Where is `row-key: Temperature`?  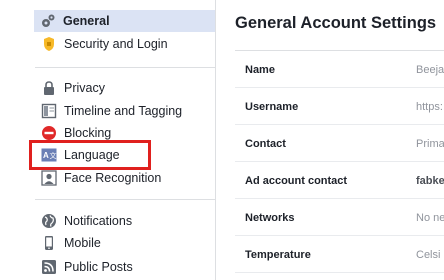
row-key: Temperature is located at coordinates (278, 255).